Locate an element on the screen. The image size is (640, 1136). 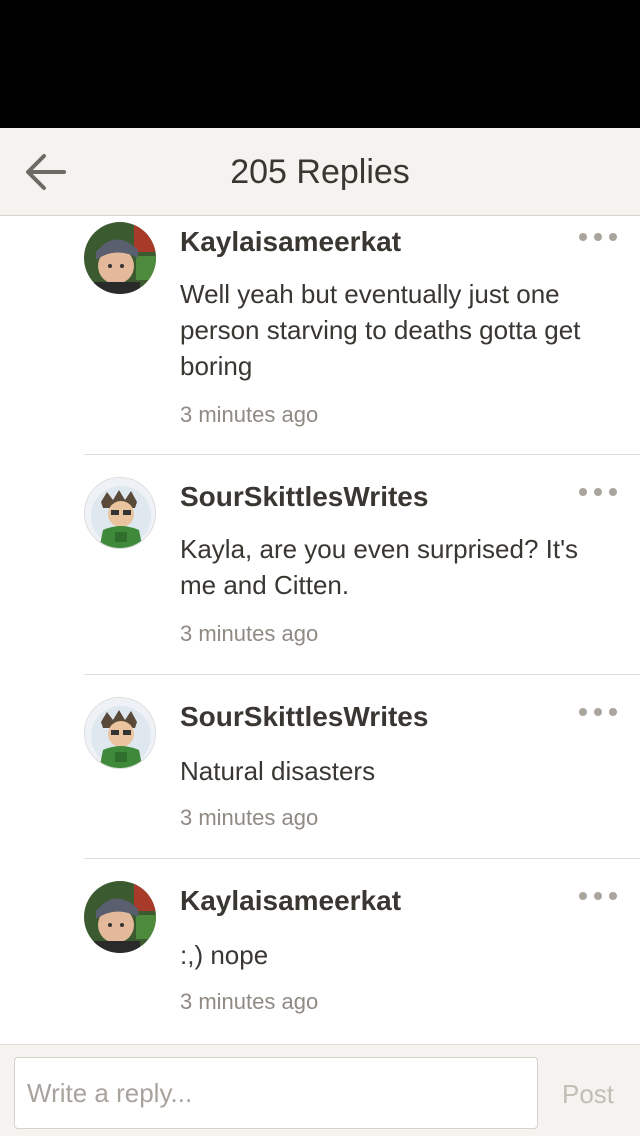
post-button: Post is located at coordinates (588, 1093).